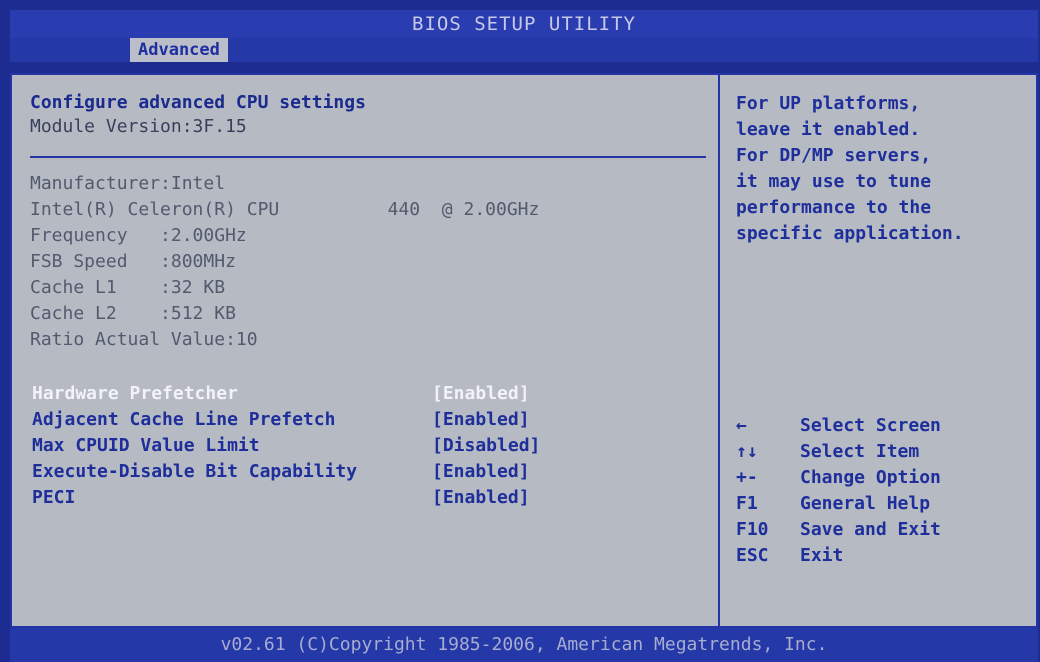 The width and height of the screenshot is (1040, 662). I want to click on help-line: performance to the, so click(834, 207).